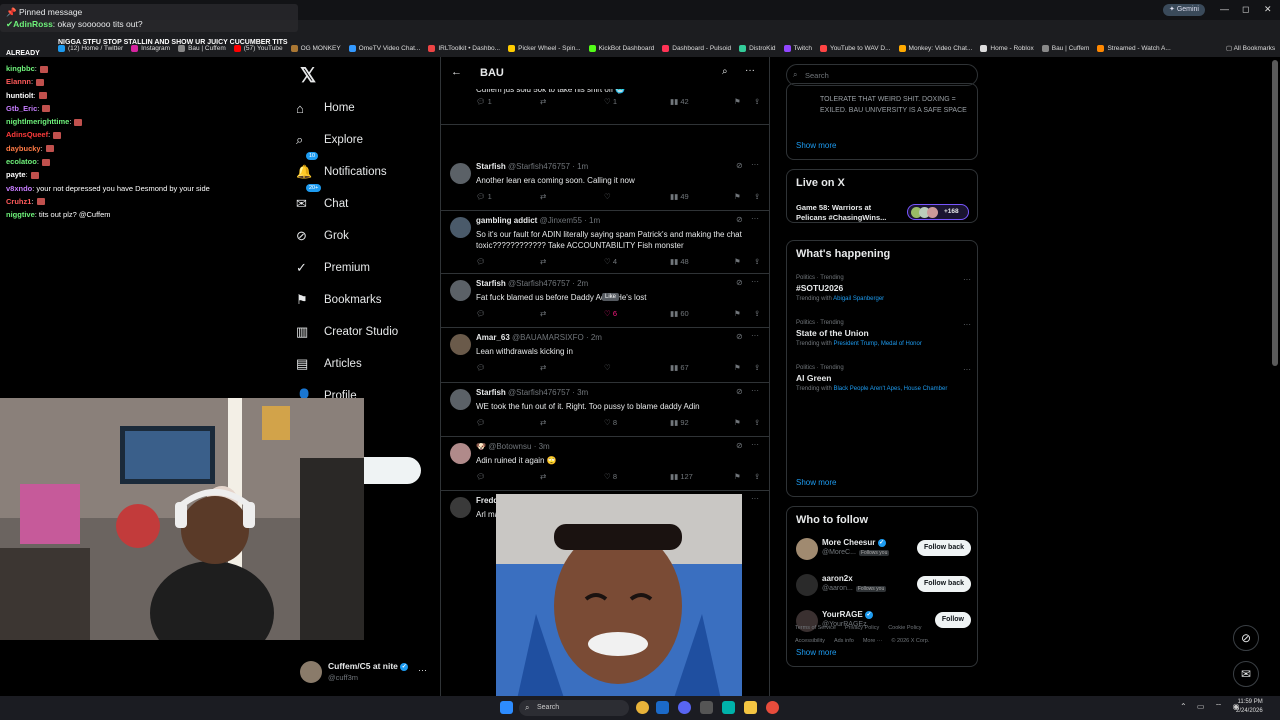 The image size is (1280, 720). I want to click on x-logo-icon: 𝕏, so click(368, 76).